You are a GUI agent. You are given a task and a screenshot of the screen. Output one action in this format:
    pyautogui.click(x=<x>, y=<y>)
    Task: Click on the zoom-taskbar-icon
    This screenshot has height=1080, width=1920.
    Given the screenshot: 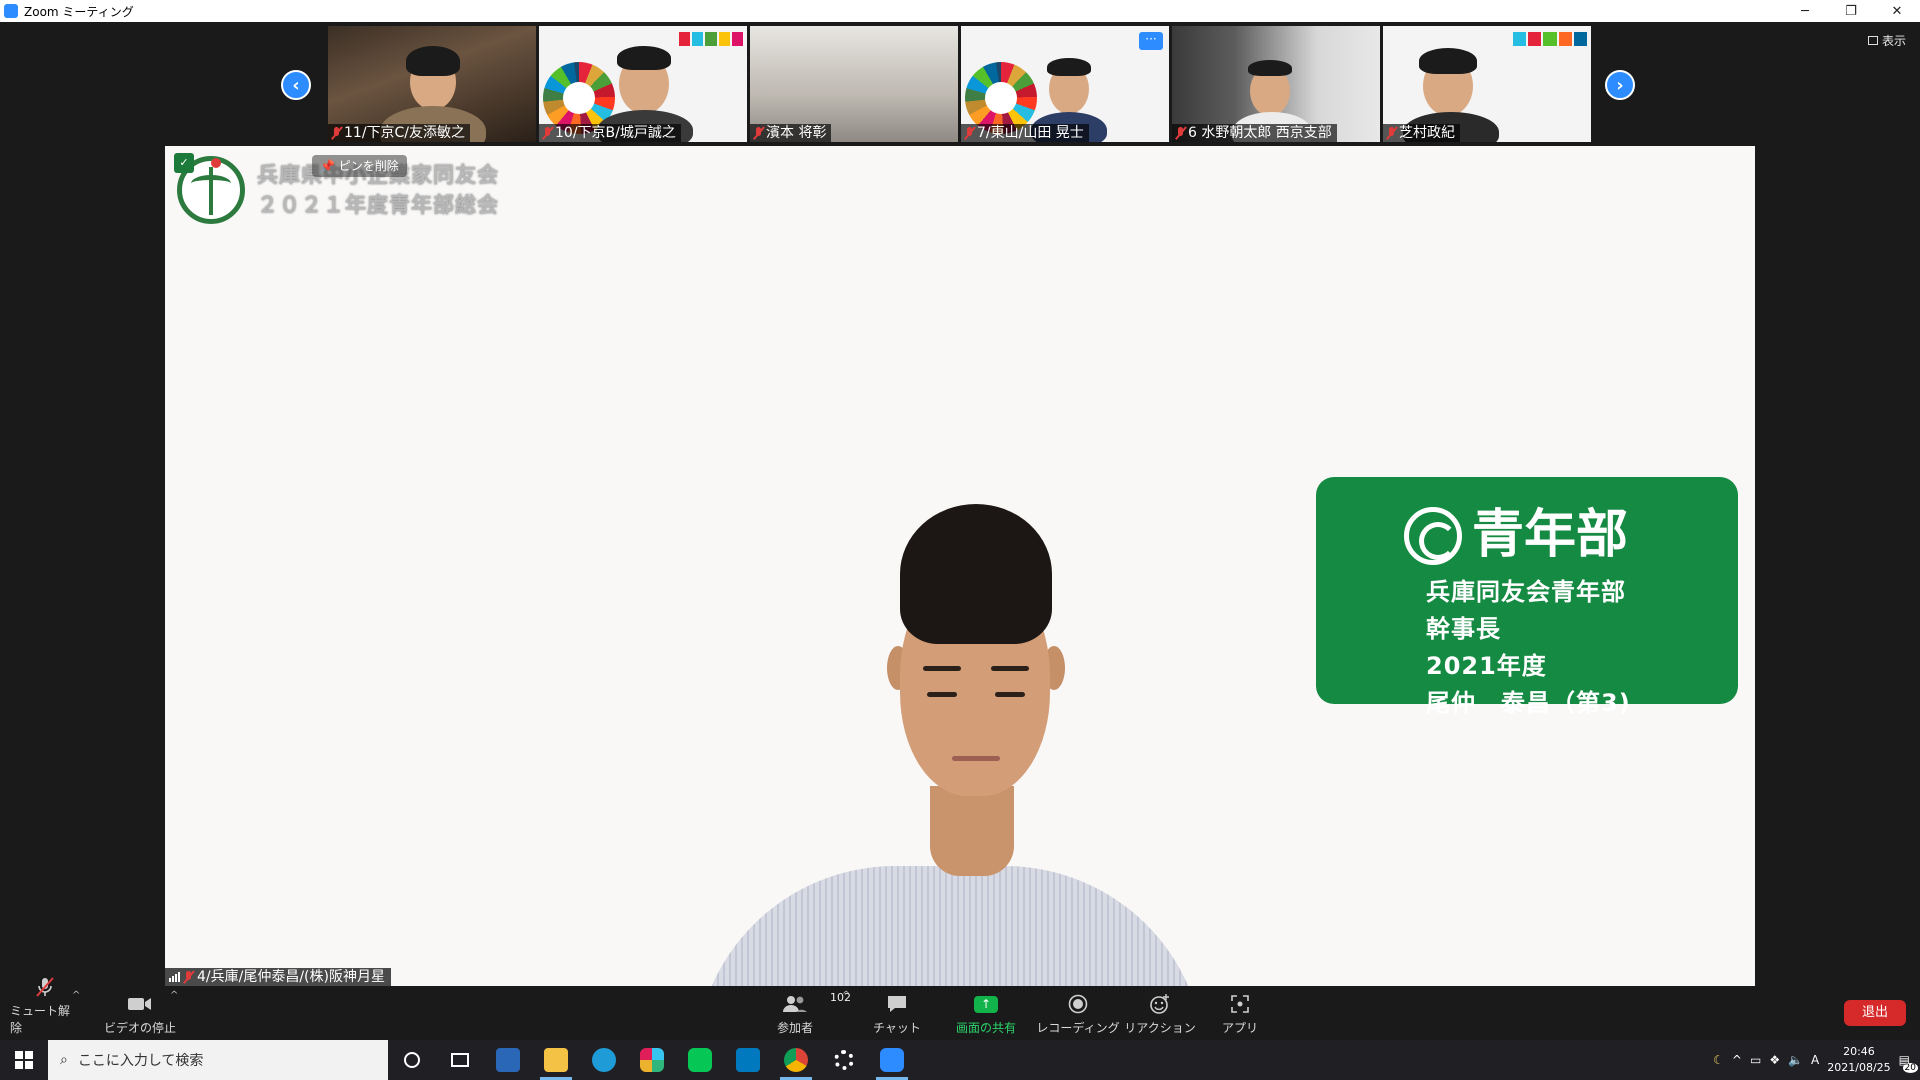 What is the action you would take?
    pyautogui.click(x=892, y=1060)
    